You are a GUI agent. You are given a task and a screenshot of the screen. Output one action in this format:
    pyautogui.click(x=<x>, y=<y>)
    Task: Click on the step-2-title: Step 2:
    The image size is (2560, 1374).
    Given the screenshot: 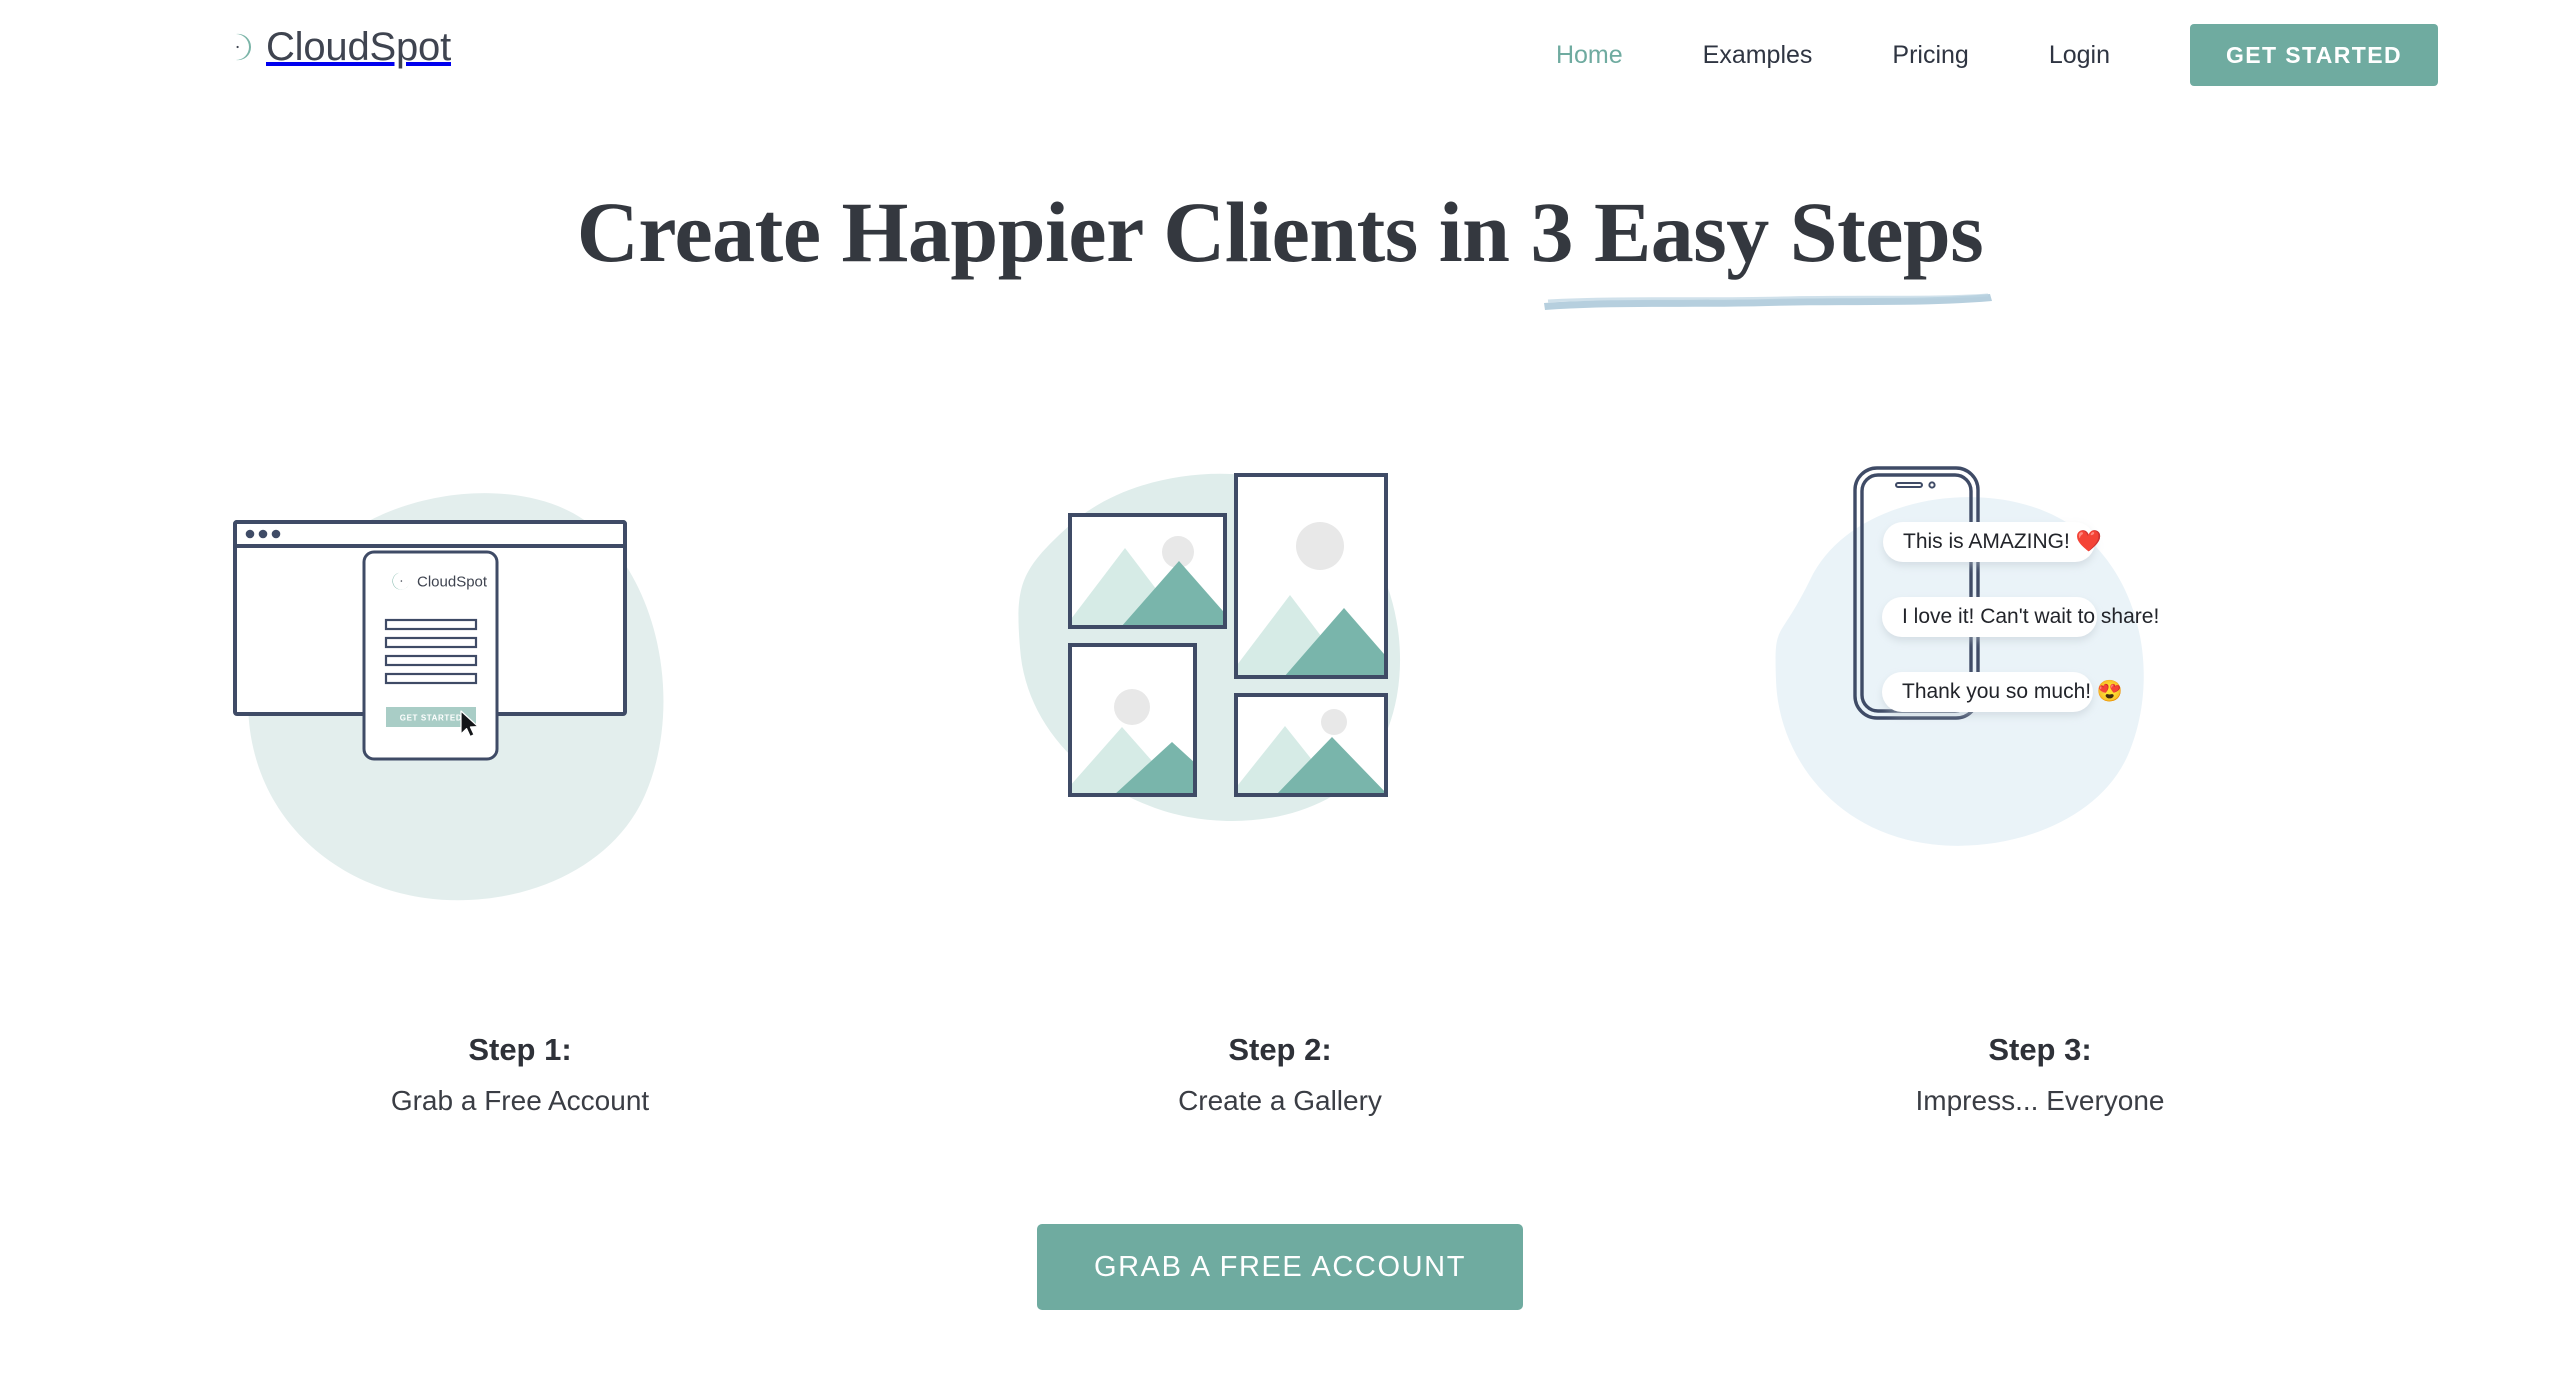 What is the action you would take?
    pyautogui.click(x=1280, y=1049)
    